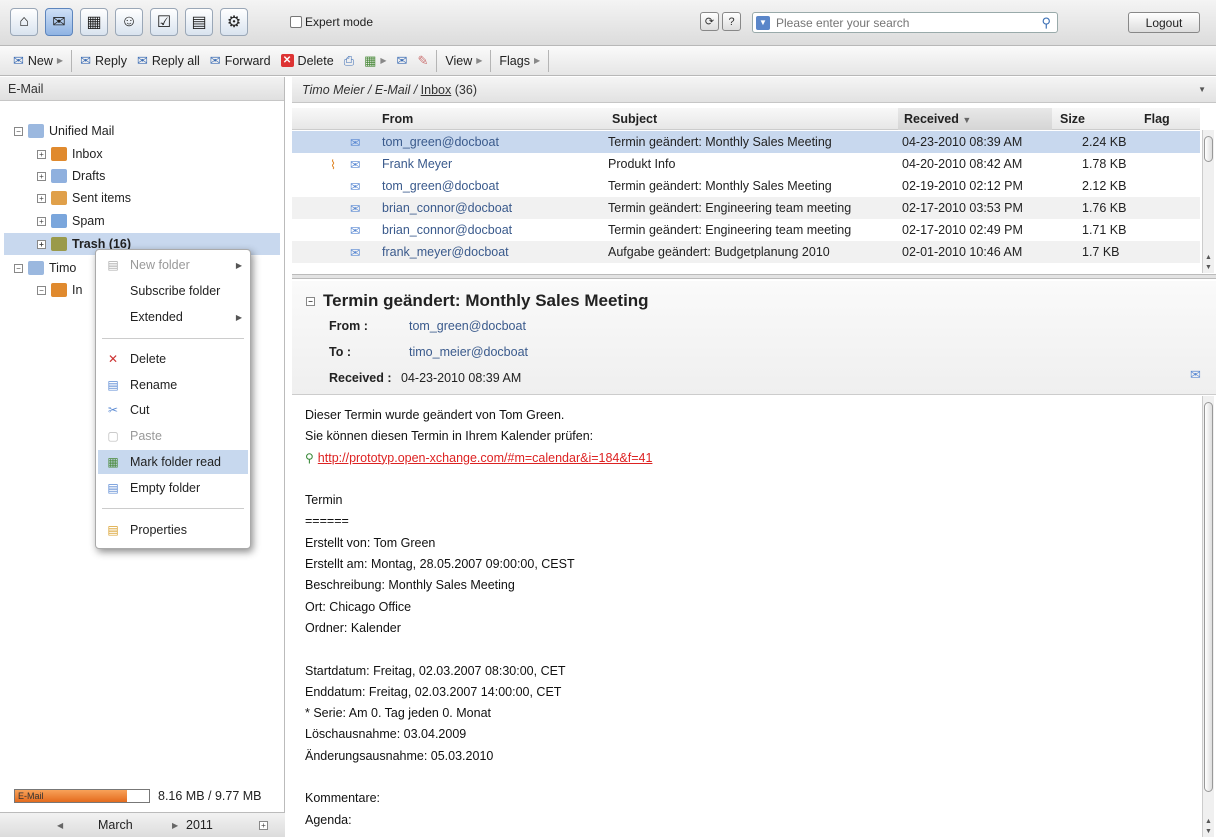 The width and height of the screenshot is (1216, 837). Describe the element at coordinates (142, 60) in the screenshot. I see `reply-all-icon: ✉` at that location.